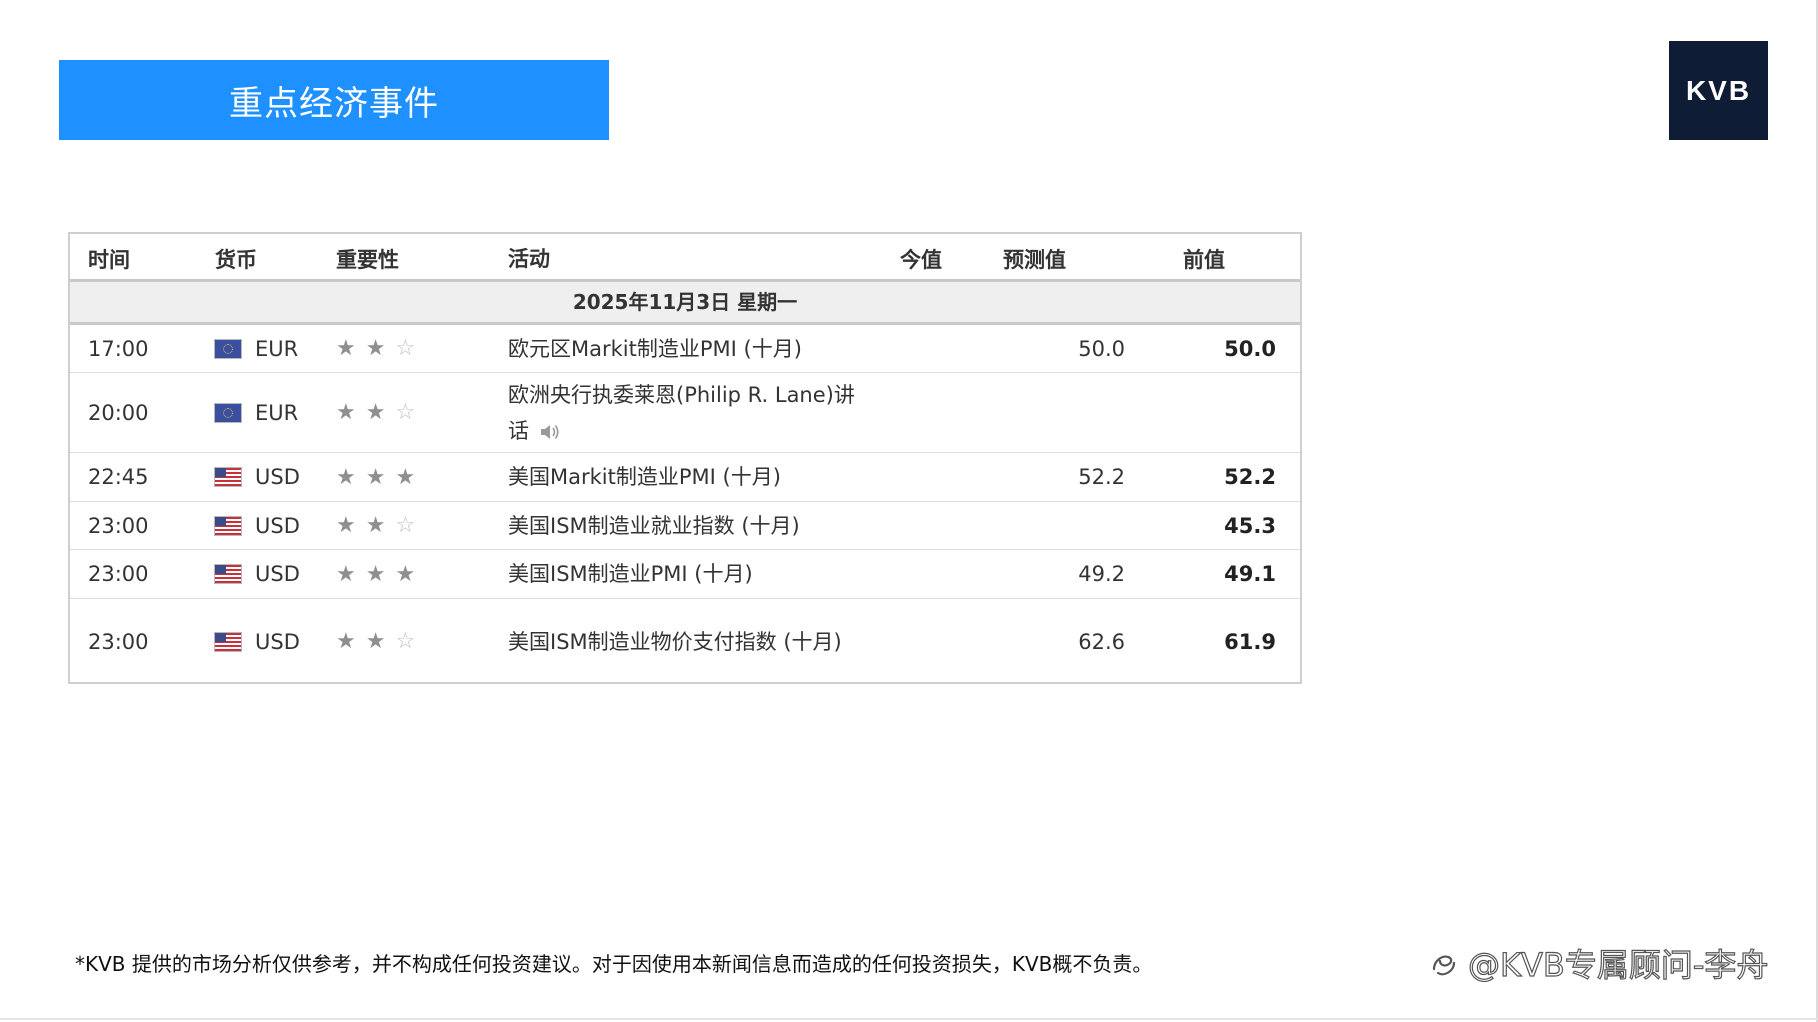  What do you see at coordinates (334, 100) in the screenshot?
I see `section-banner: 重点经济事件` at bounding box center [334, 100].